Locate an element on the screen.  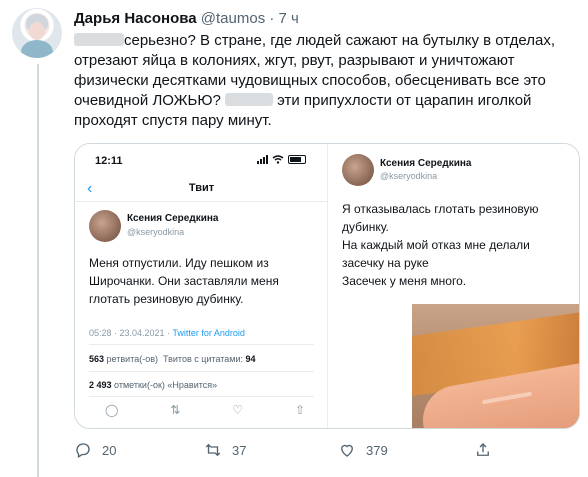
reply-count: 20 is located at coordinates (109, 450).